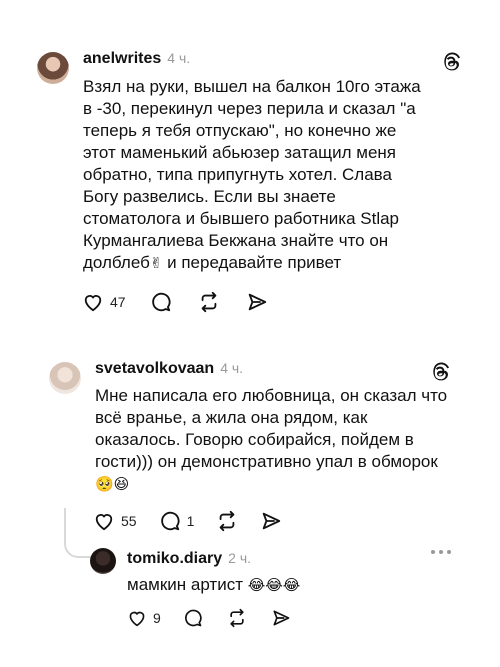  I want to click on reply-count: 1, so click(190, 521).